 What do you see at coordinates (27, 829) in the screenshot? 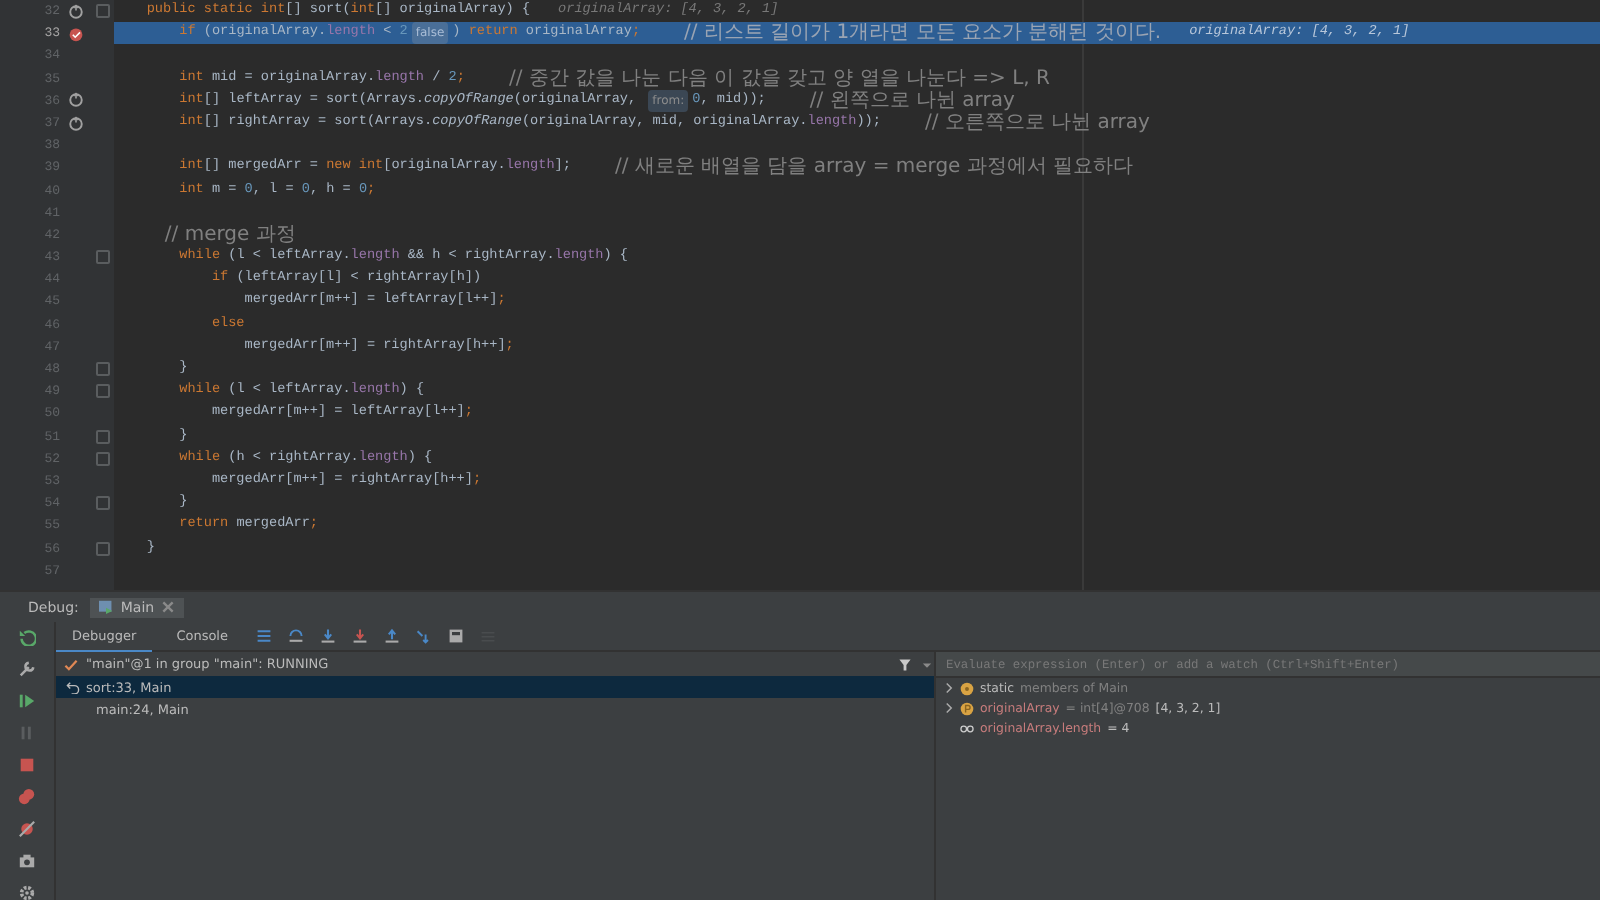
I see `mute-breakpoints-icon` at bounding box center [27, 829].